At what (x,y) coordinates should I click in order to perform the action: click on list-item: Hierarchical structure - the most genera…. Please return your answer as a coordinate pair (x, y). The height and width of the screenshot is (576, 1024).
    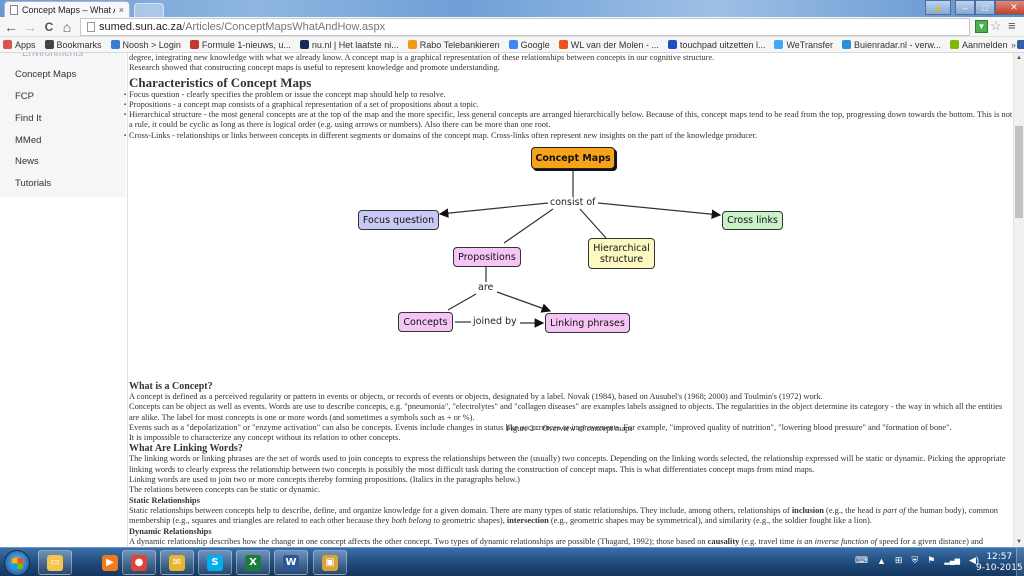
    Looking at the image, I should click on (568, 120).